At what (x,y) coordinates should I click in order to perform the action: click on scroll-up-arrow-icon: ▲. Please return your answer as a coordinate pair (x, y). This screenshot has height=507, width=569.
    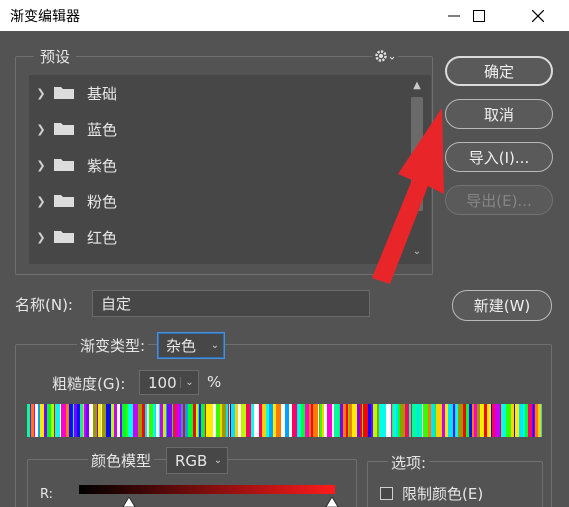
    Looking at the image, I should click on (417, 86).